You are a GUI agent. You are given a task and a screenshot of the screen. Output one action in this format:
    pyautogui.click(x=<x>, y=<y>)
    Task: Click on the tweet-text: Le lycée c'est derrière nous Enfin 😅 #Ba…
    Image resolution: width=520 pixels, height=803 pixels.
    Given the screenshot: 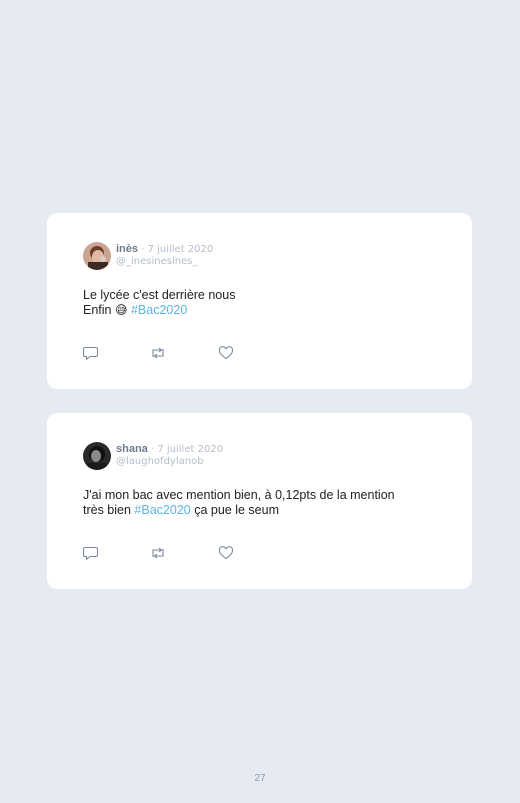 What is the action you would take?
    pyautogui.click(x=260, y=303)
    